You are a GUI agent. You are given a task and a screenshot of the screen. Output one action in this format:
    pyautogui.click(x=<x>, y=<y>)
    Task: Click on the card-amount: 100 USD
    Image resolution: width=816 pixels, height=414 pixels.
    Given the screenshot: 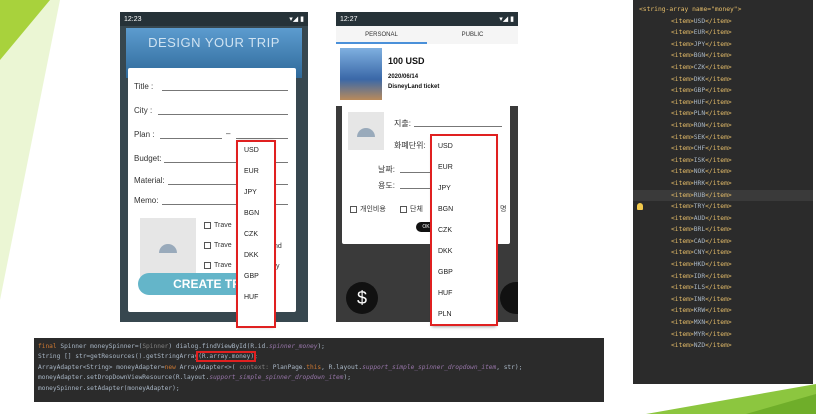 What is the action you would take?
    pyautogui.click(x=406, y=61)
    